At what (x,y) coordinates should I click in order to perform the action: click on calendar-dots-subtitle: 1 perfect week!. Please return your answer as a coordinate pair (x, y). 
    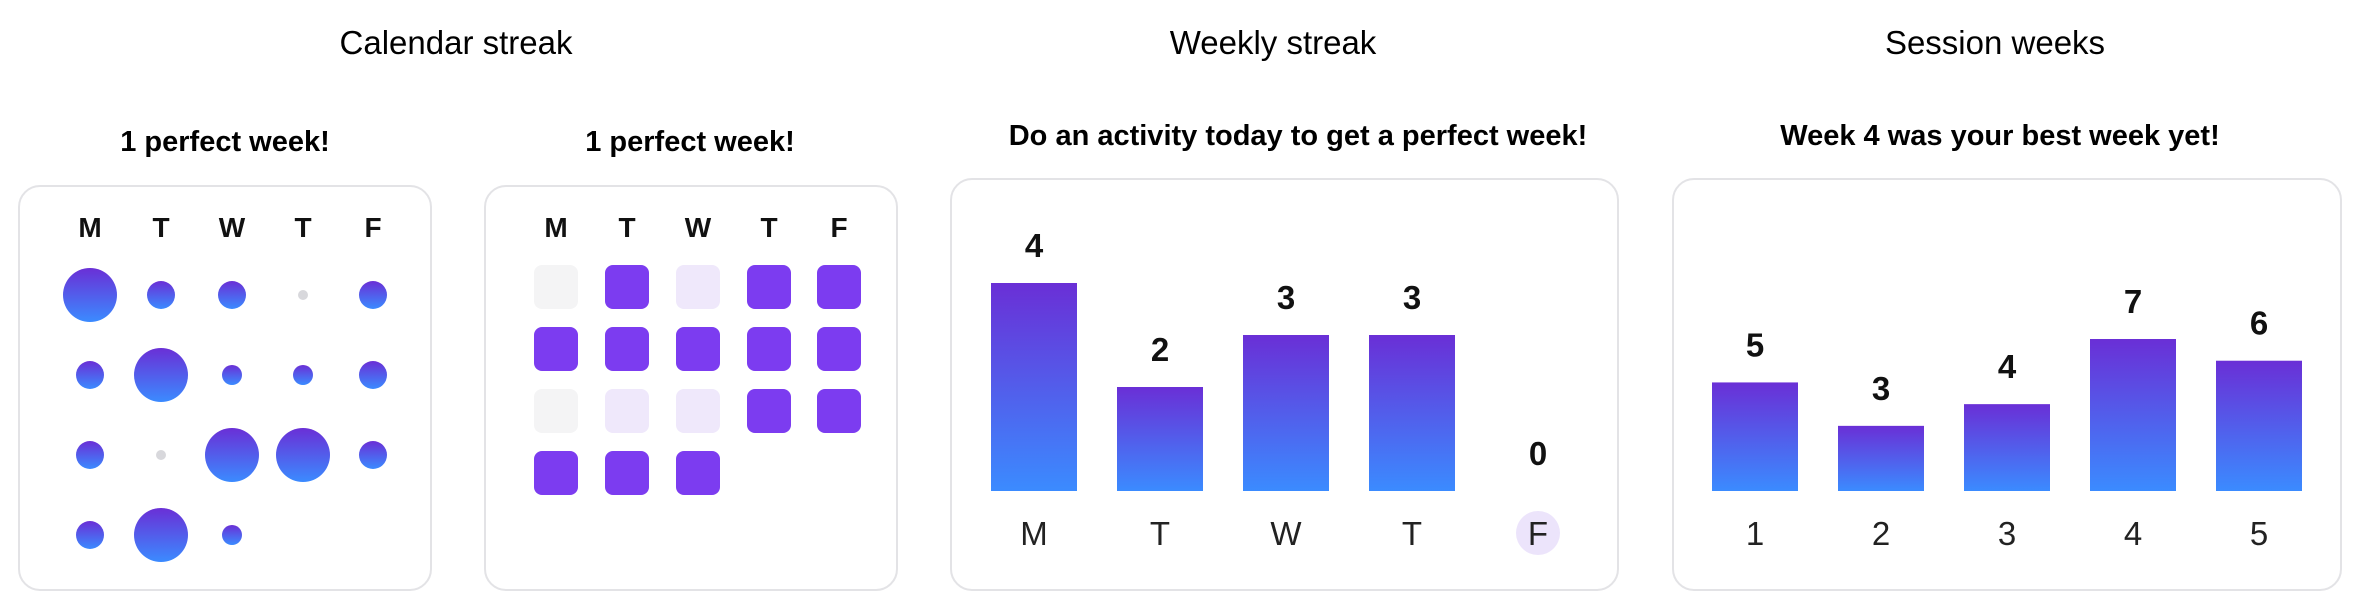
    Looking at the image, I should click on (225, 142).